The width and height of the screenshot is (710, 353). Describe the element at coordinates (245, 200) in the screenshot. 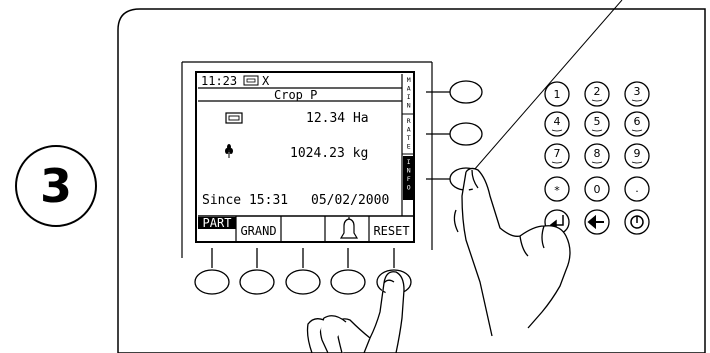

I see `since-time: Since 15:31` at that location.